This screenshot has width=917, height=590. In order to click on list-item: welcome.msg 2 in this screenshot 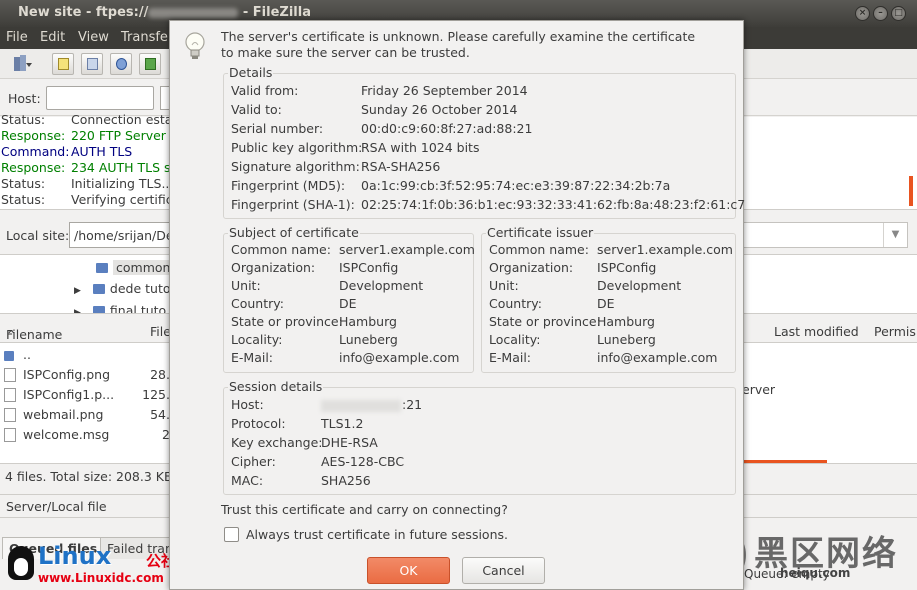, I will do `click(85, 435)`.